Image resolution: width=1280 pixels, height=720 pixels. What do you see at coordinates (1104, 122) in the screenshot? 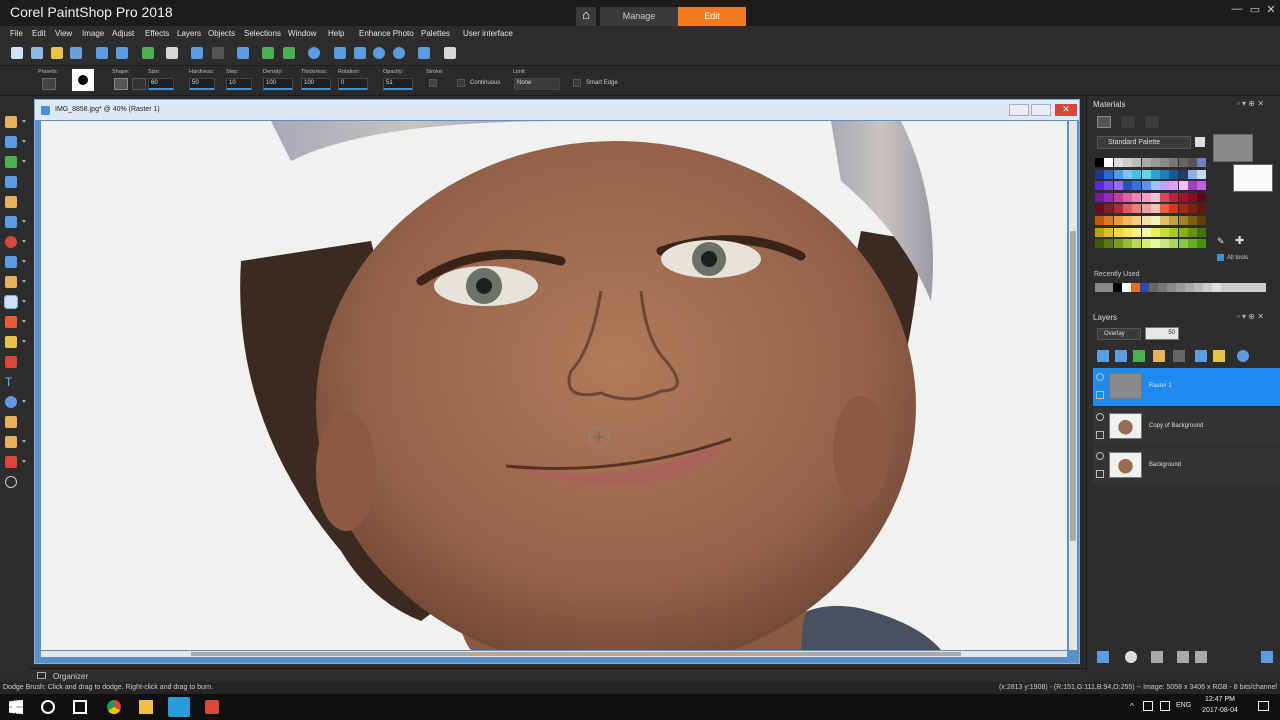
I see `frame-tab-icon` at bounding box center [1104, 122].